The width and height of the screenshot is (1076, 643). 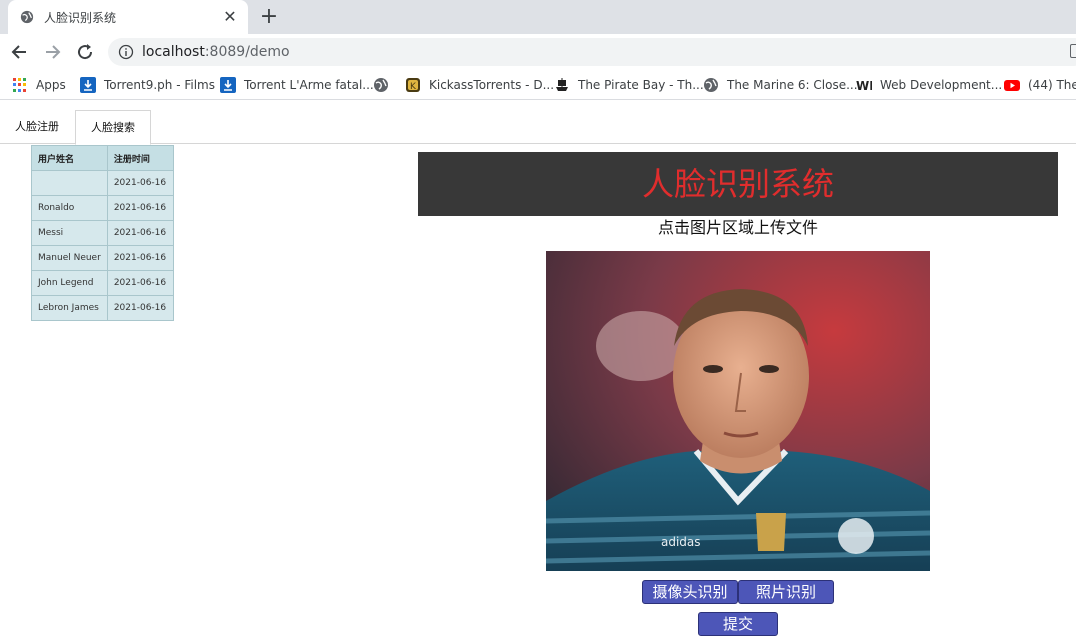 What do you see at coordinates (681, 542) in the screenshot?
I see `svg-text: adidas` at bounding box center [681, 542].